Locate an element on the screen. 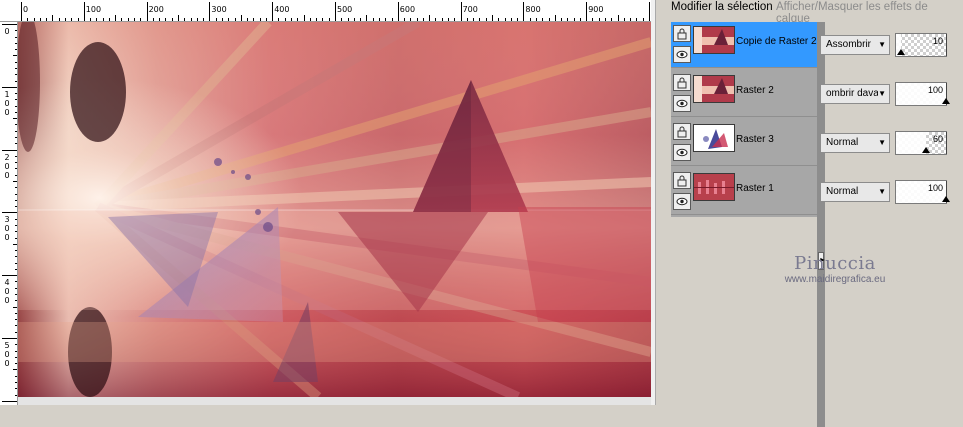  opacity-value: 10 is located at coordinates (937, 41).